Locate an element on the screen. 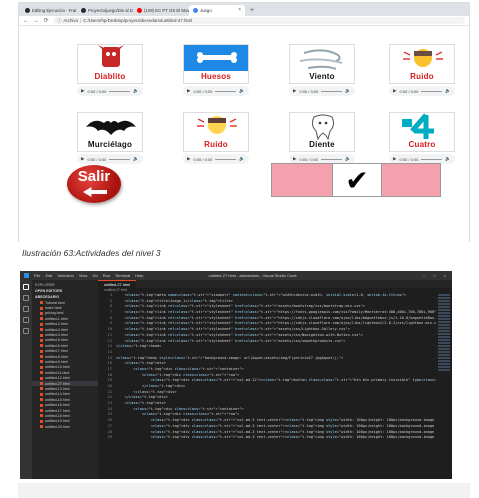 This screenshot has height=498, width=479. menu-edit: Edit is located at coordinates (48, 275).